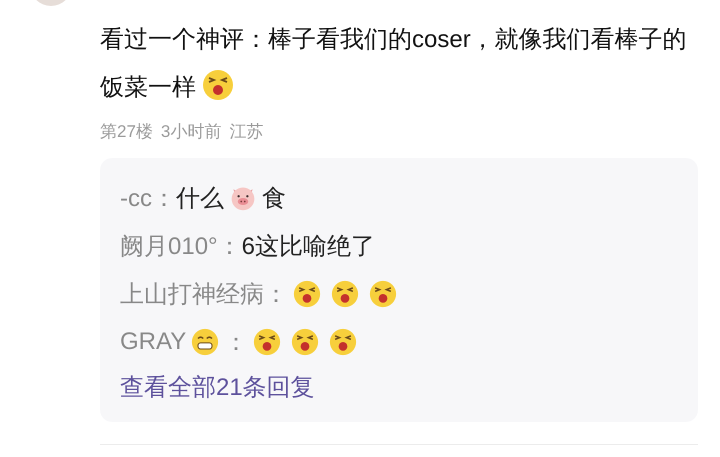 The width and height of the screenshot is (720, 457). What do you see at coordinates (205, 342) in the screenshot?
I see `grinning-emoji-icon` at bounding box center [205, 342].